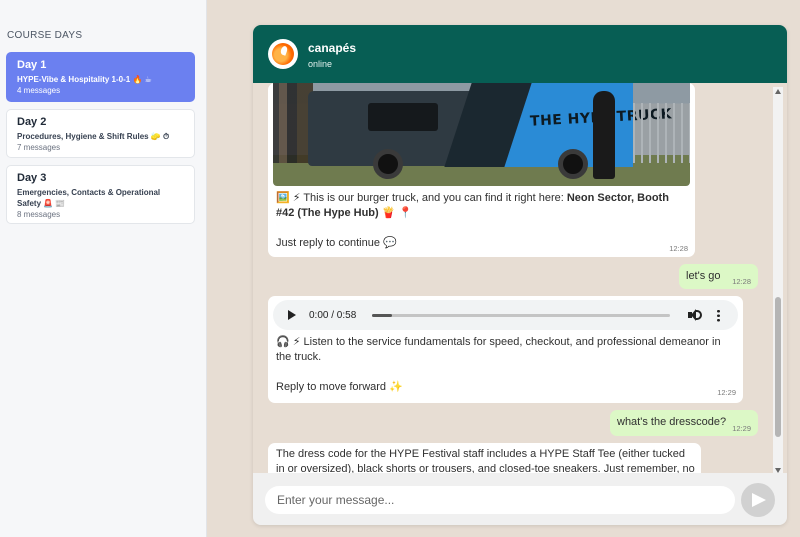 The width and height of the screenshot is (800, 537). What do you see at coordinates (604, 135) in the screenshot?
I see `person` at bounding box center [604, 135].